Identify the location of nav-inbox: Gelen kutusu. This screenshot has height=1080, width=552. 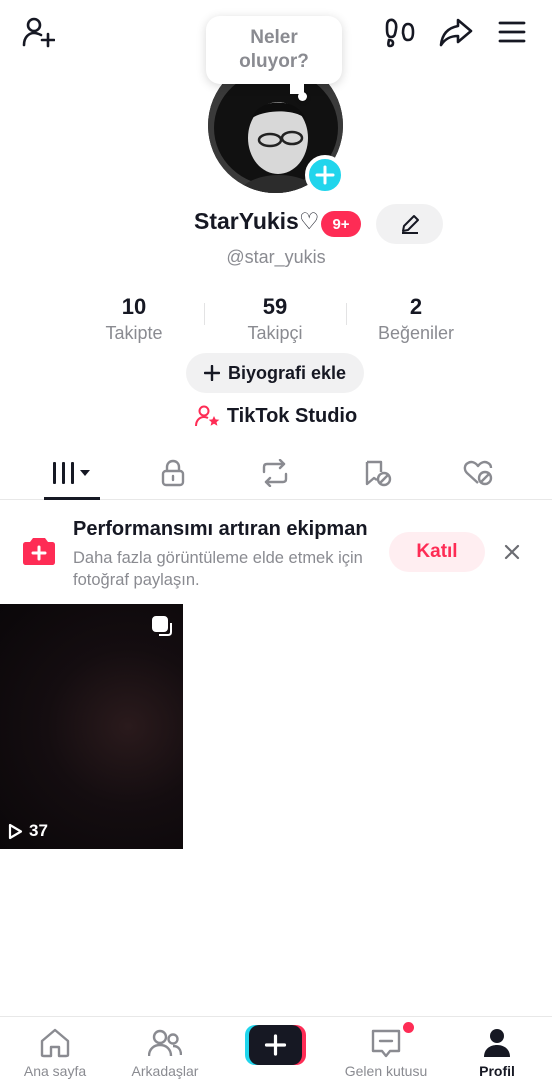
(386, 1048).